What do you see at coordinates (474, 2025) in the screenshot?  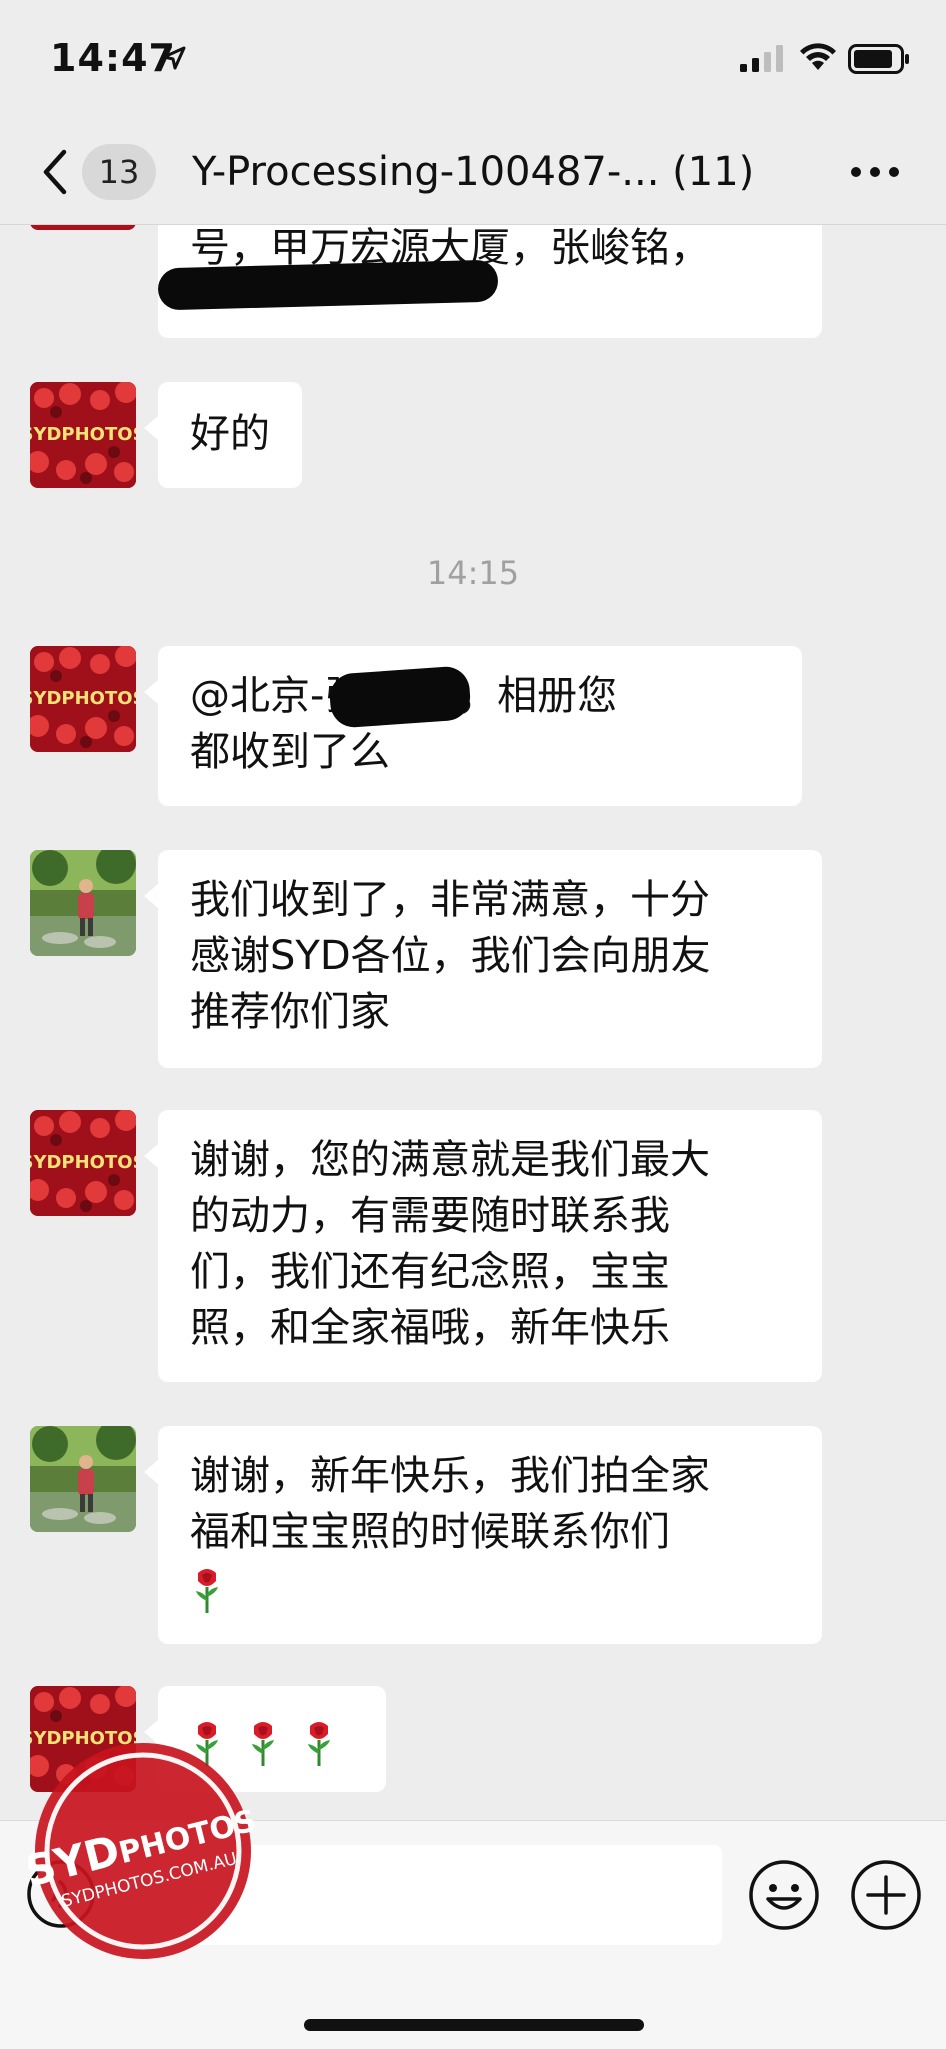 I see `home-indicator` at bounding box center [474, 2025].